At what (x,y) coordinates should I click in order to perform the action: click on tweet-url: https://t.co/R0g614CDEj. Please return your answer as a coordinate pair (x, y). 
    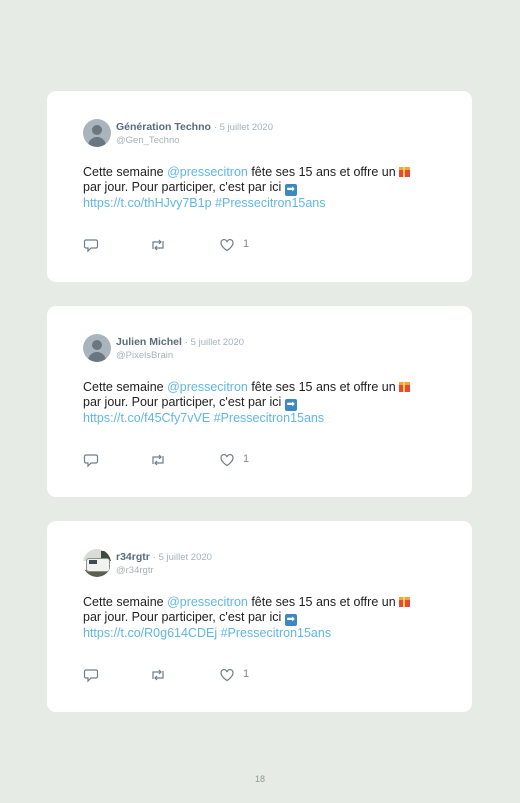
    Looking at the image, I should click on (150, 633).